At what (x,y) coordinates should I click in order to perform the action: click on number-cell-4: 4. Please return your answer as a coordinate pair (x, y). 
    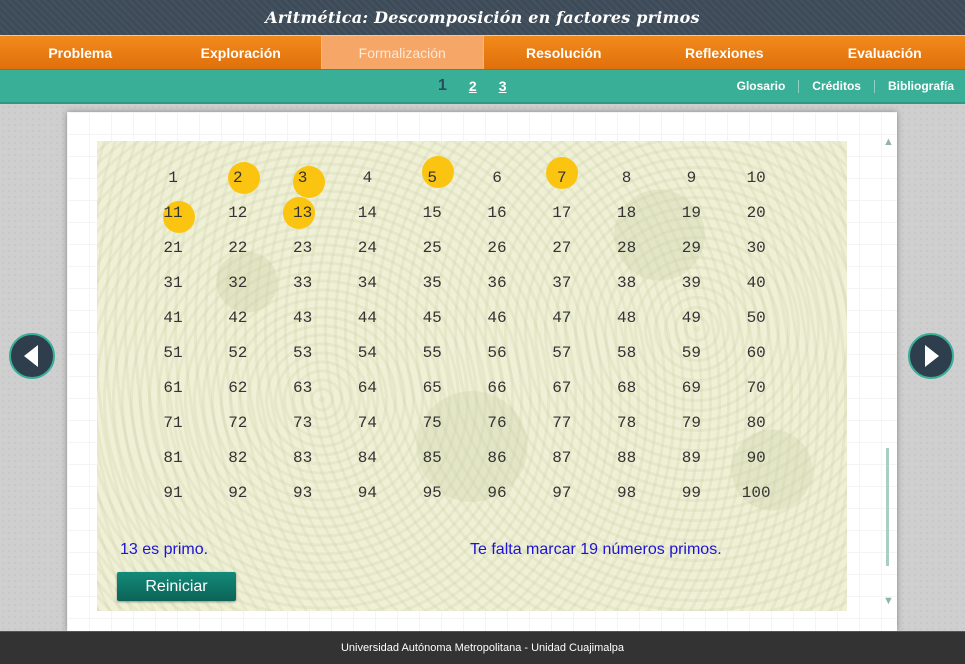
    Looking at the image, I should click on (367, 178).